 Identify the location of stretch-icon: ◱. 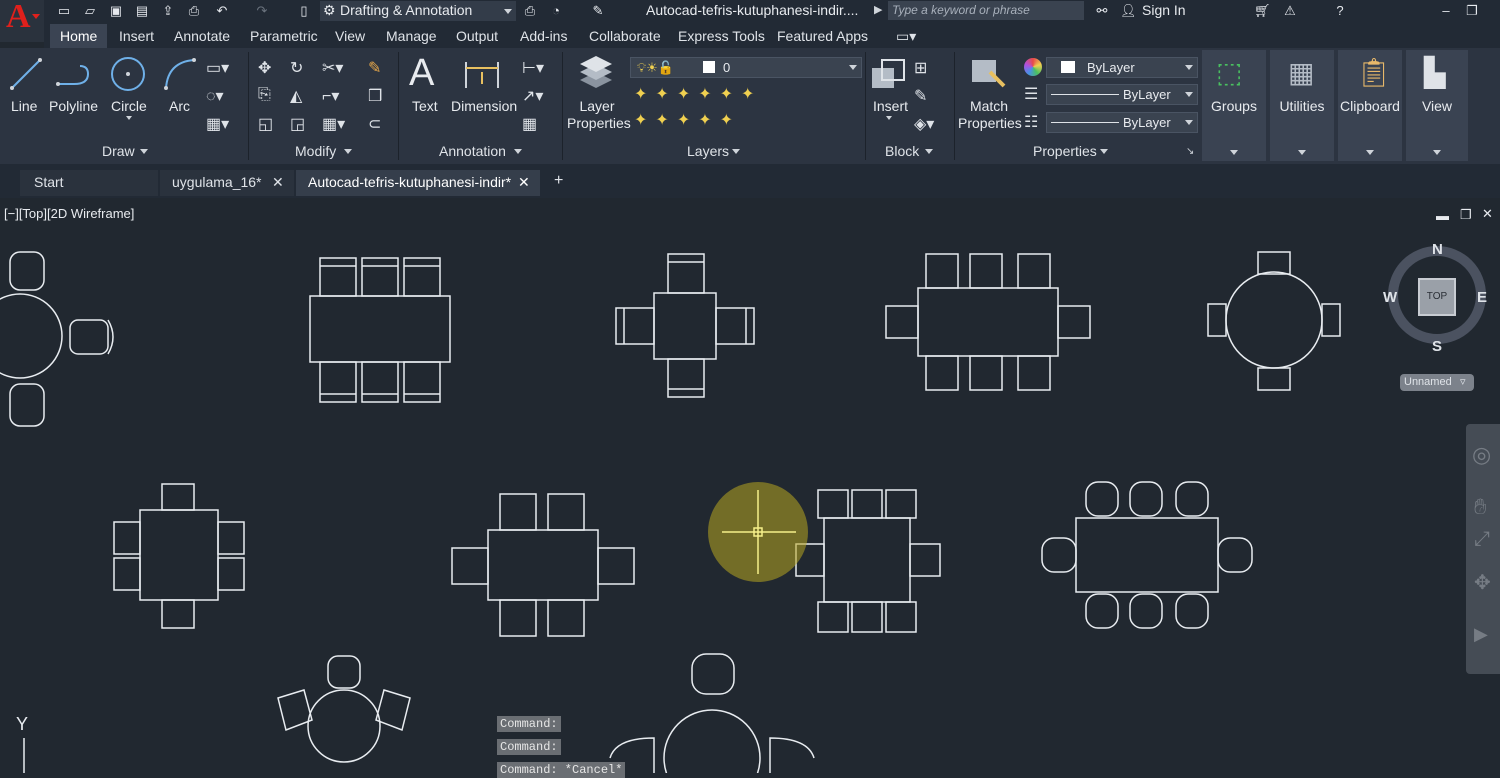
(265, 124).